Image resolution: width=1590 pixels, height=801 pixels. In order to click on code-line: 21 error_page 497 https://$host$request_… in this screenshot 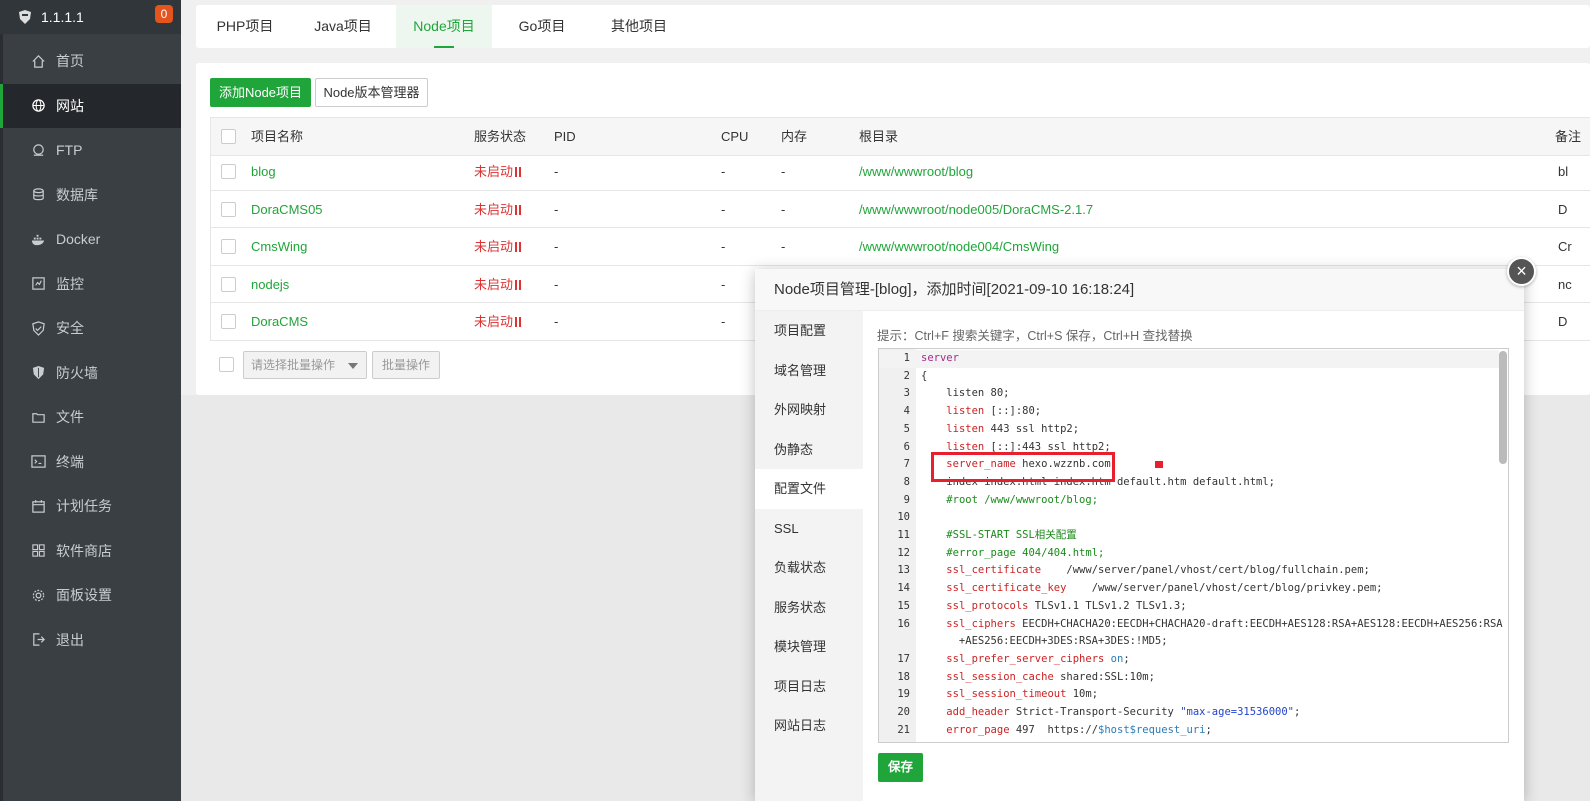, I will do `click(1189, 731)`.